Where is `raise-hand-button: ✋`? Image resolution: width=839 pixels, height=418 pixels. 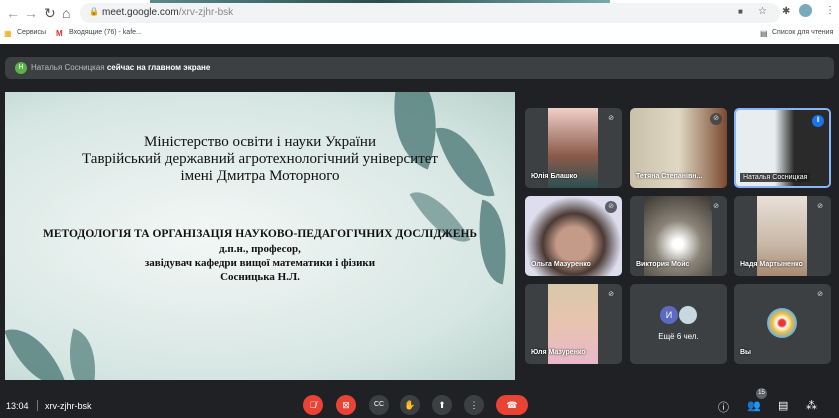
raise-hand-button: ✋ is located at coordinates (410, 405).